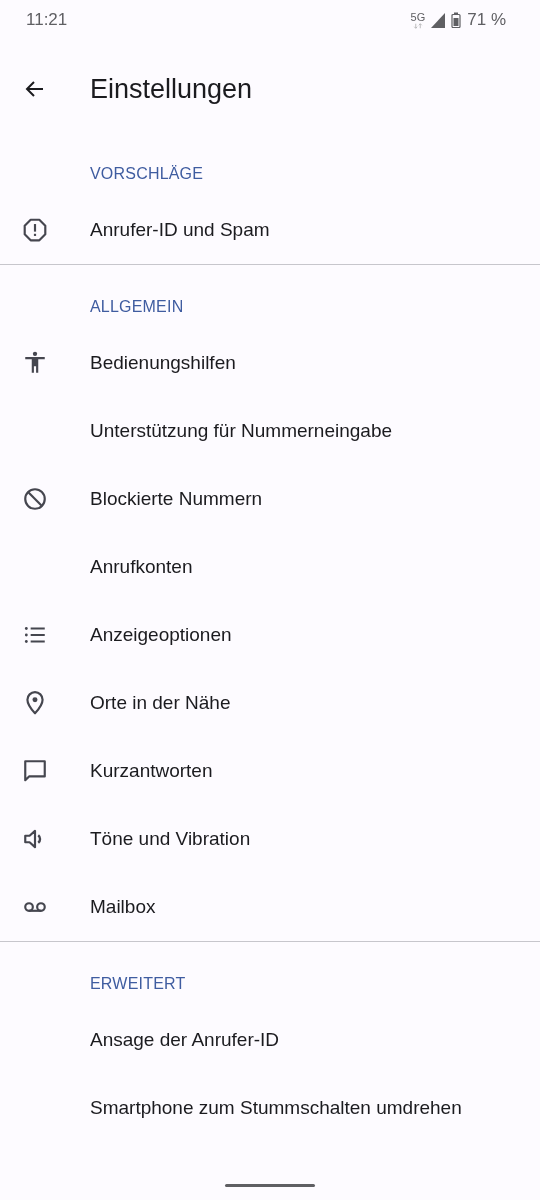 The height and width of the screenshot is (1200, 540). What do you see at coordinates (147, 173) in the screenshot?
I see `section-header: VORSCHLÄGE` at bounding box center [147, 173].